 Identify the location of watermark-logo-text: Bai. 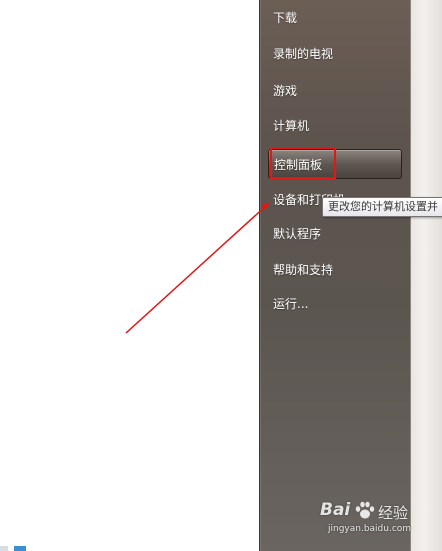
(335, 510).